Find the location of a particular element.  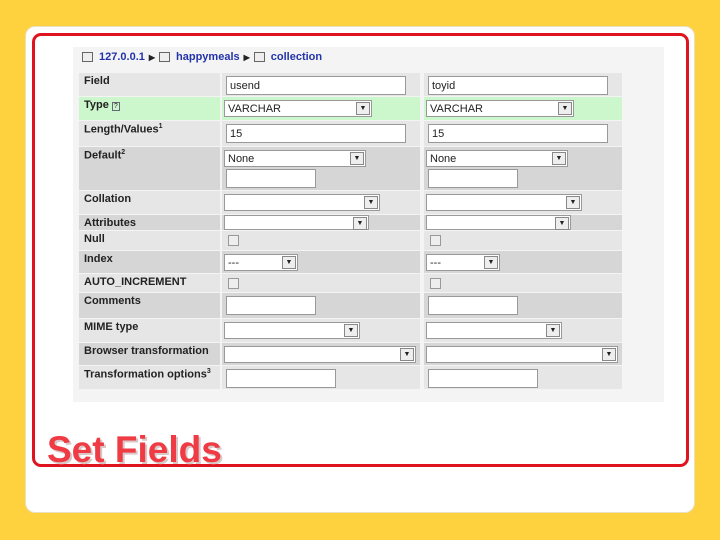

label-text: Attributes is located at coordinates (110, 223).